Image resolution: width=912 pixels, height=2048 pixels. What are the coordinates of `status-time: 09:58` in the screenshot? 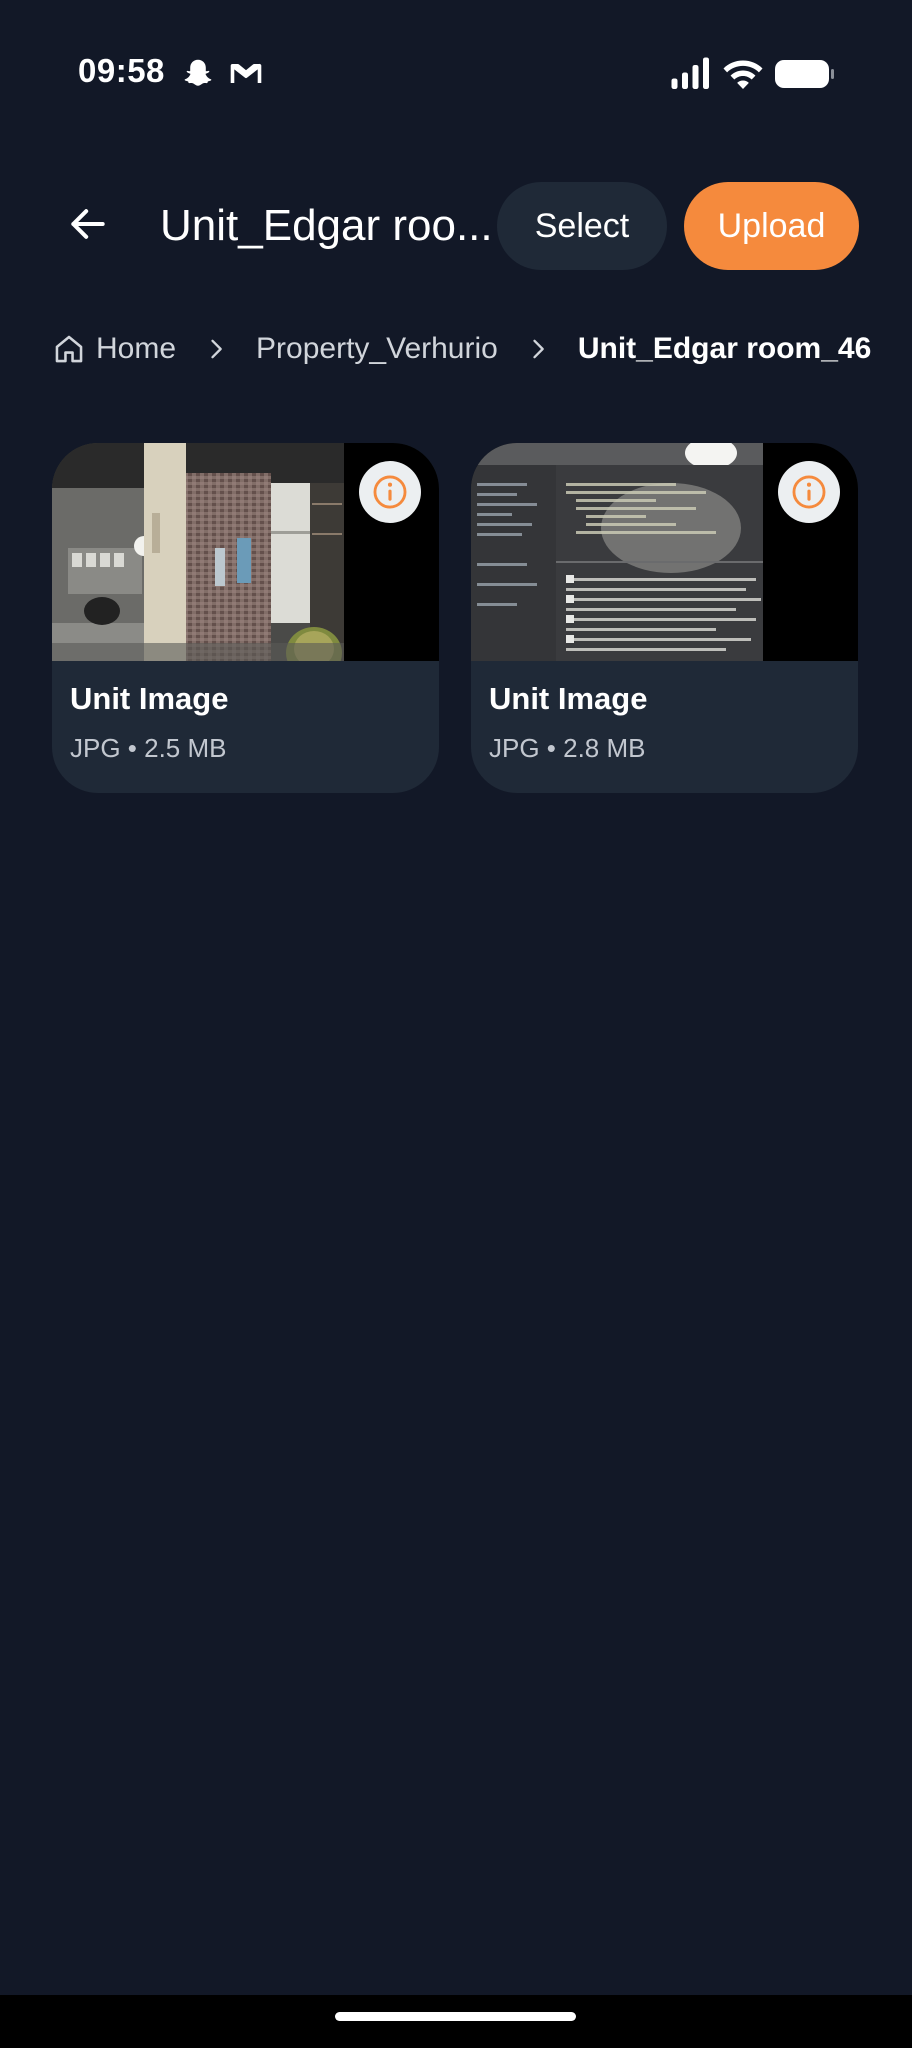 It's located at (121, 70).